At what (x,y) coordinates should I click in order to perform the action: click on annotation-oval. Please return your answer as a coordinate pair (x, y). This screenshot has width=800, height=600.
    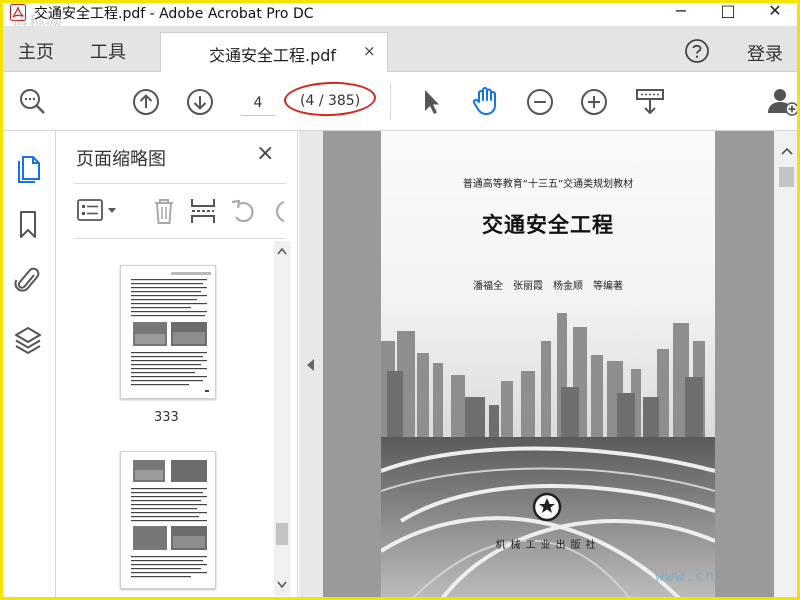
    Looking at the image, I should click on (330, 99).